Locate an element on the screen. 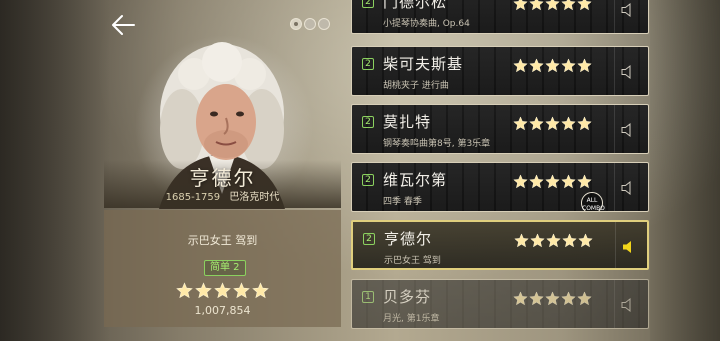 The image size is (720, 341). song-list-item: 1 贝多芬月光, 第1乐章 is located at coordinates (500, 304).